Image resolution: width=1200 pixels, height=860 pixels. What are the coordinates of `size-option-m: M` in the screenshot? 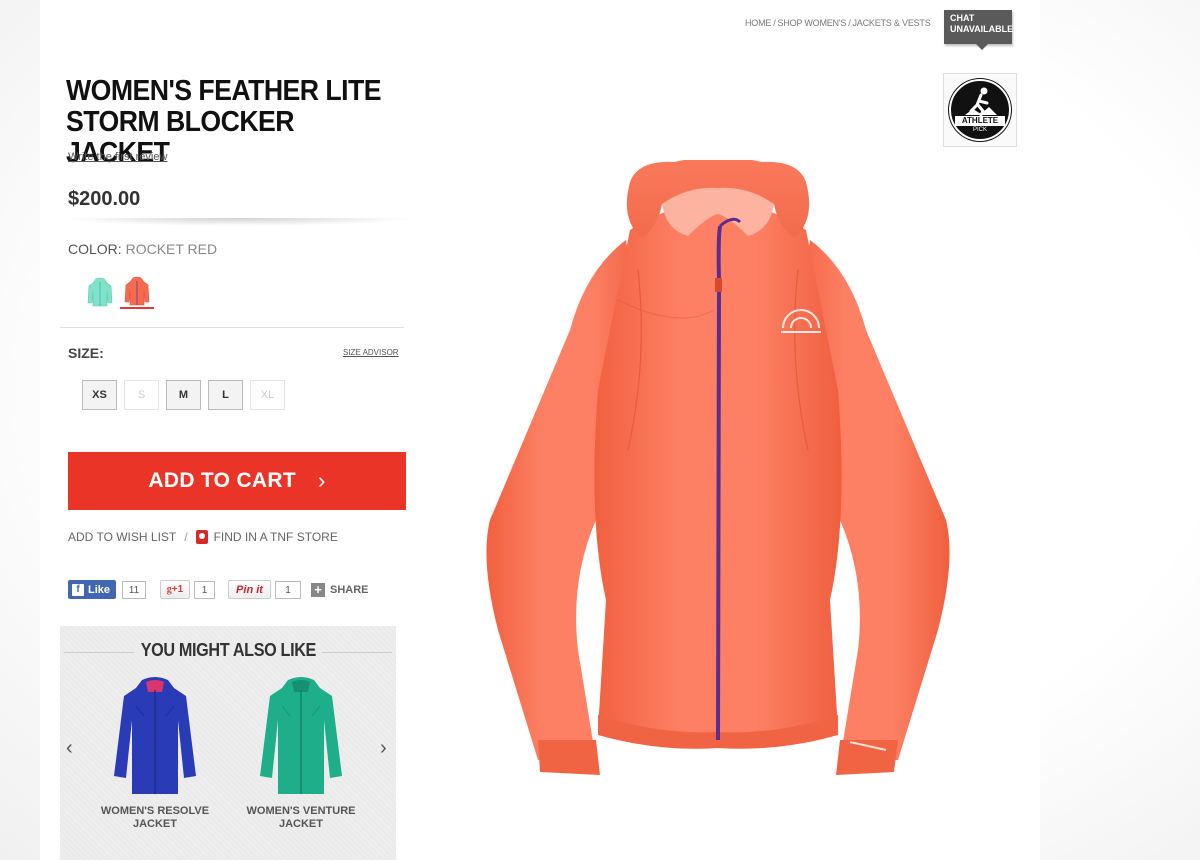 It's located at (183, 395).